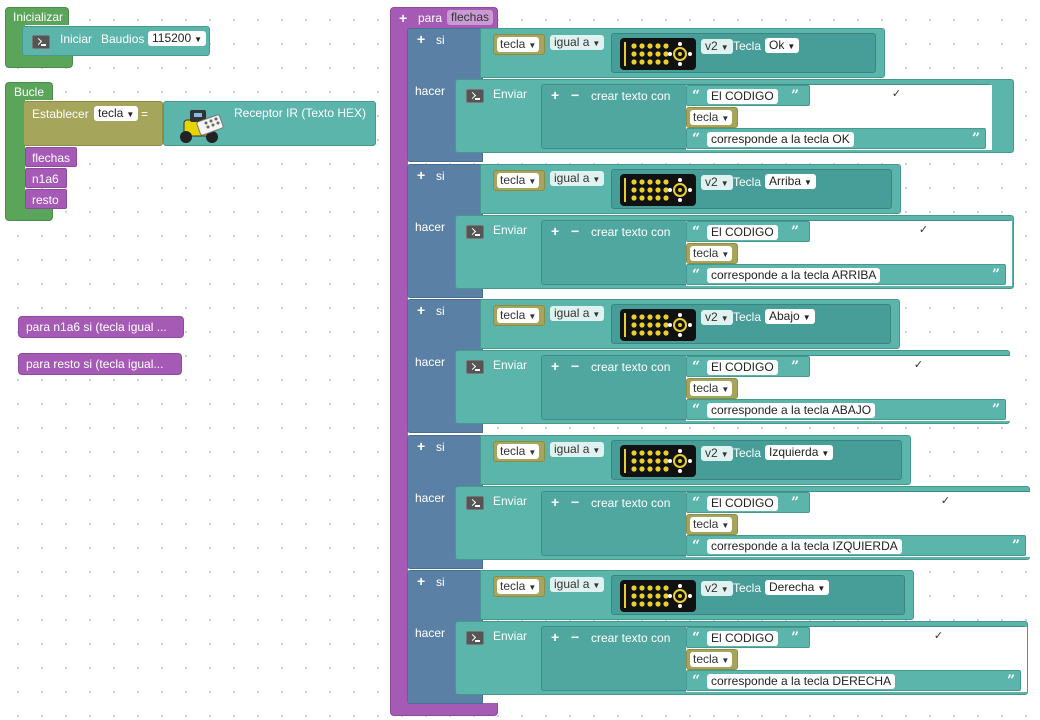  Describe the element at coordinates (790, 316) in the screenshot. I see `key-dropdown: Abajo ▼` at that location.